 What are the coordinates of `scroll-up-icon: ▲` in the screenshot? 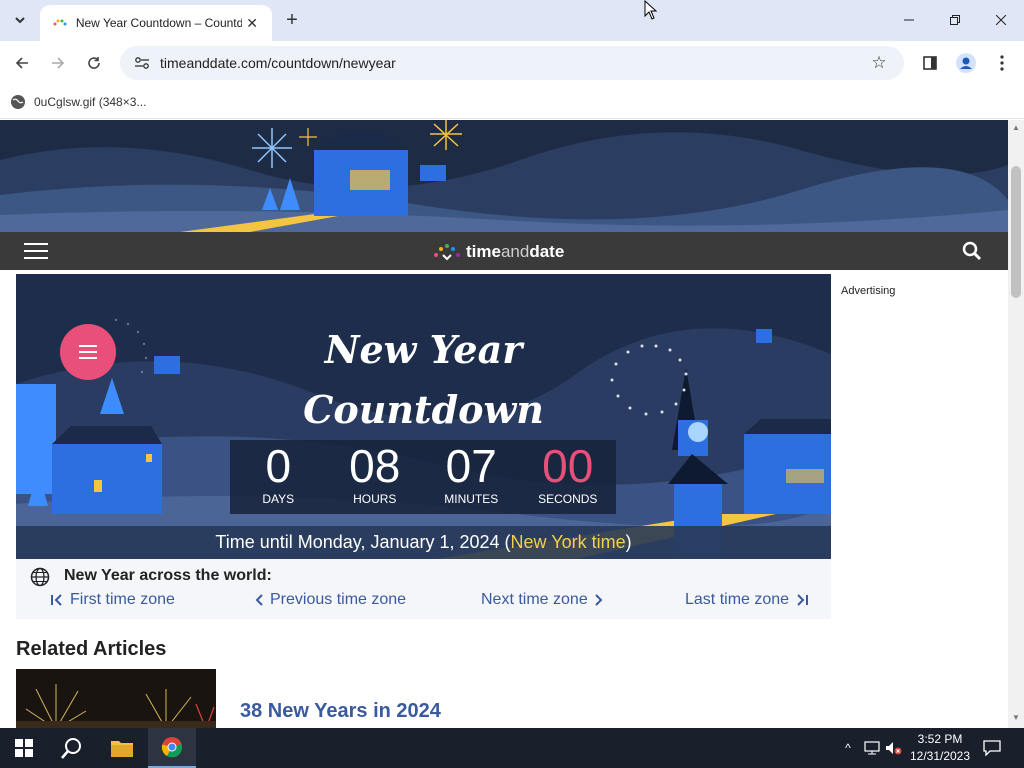 It's located at (1016, 128).